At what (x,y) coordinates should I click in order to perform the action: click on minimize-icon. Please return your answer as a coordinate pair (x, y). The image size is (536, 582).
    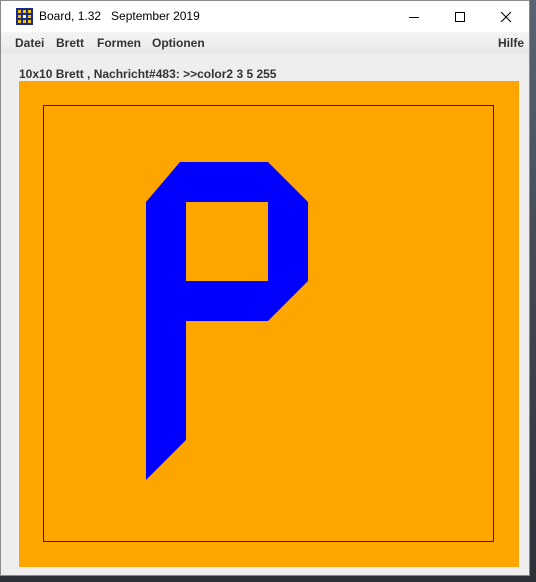
    Looking at the image, I should click on (414, 17).